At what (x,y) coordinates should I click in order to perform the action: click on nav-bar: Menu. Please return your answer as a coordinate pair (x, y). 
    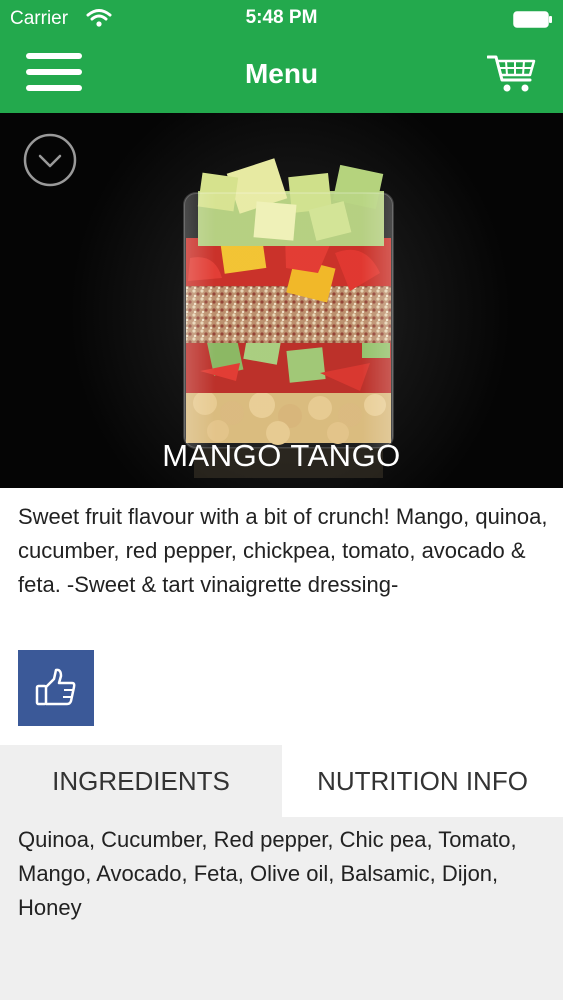
    Looking at the image, I should click on (281, 75).